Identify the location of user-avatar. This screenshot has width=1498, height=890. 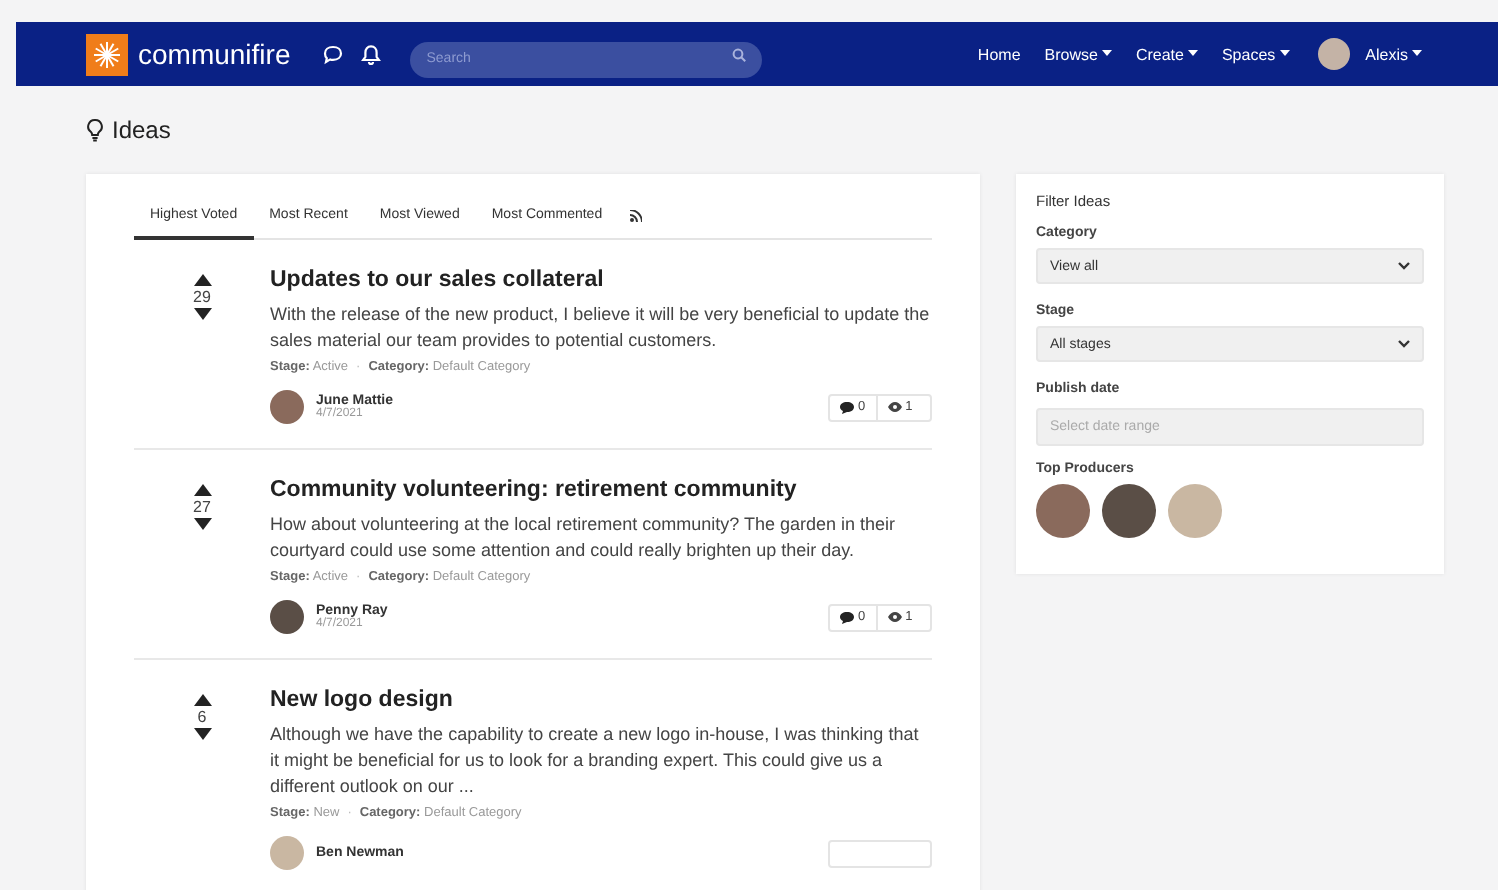
(1333, 54).